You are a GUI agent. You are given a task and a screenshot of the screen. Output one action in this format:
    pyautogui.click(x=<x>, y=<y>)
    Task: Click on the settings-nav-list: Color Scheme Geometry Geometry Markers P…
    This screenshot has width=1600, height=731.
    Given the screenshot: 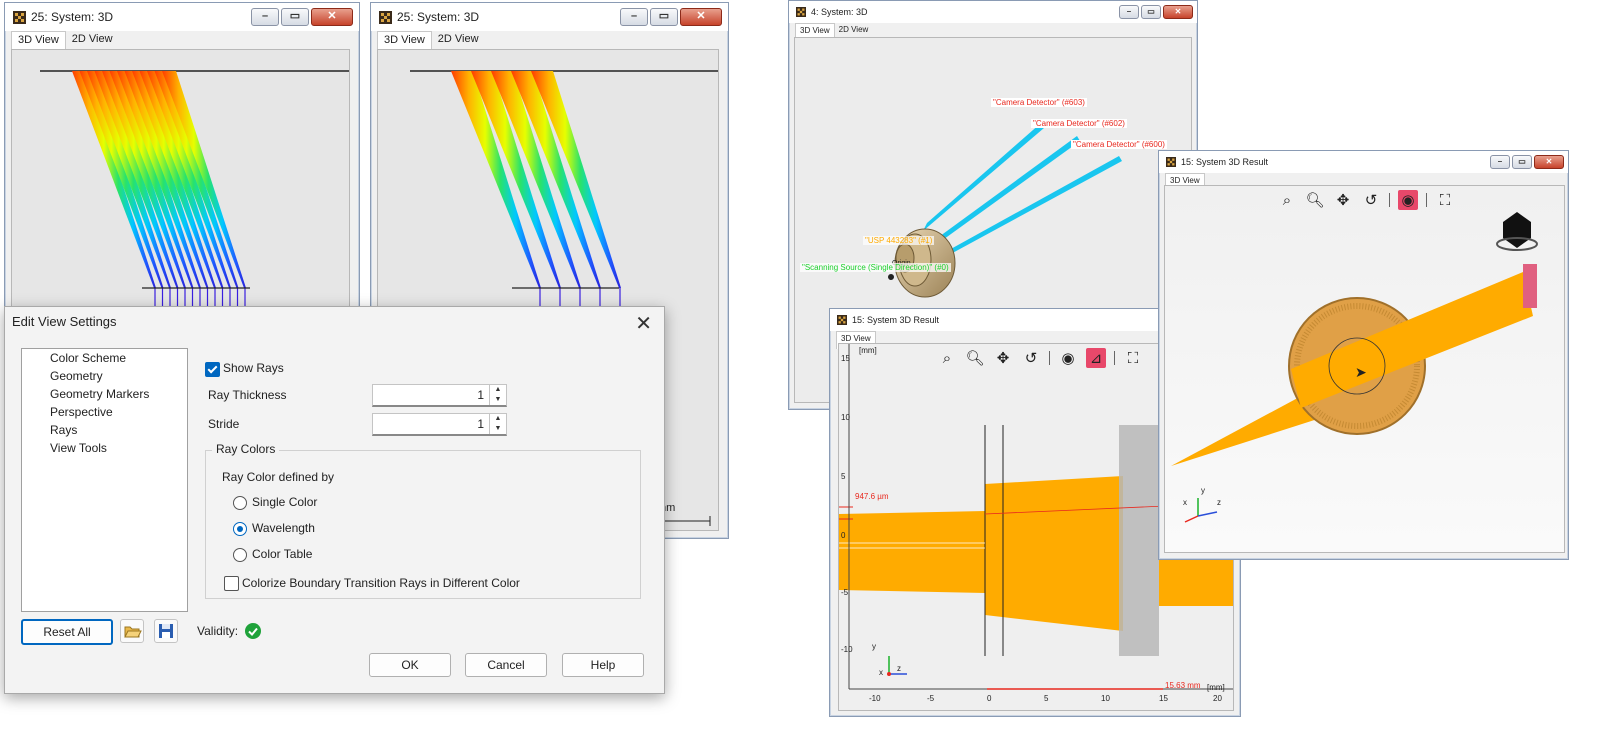 What is the action you would take?
    pyautogui.click(x=104, y=480)
    